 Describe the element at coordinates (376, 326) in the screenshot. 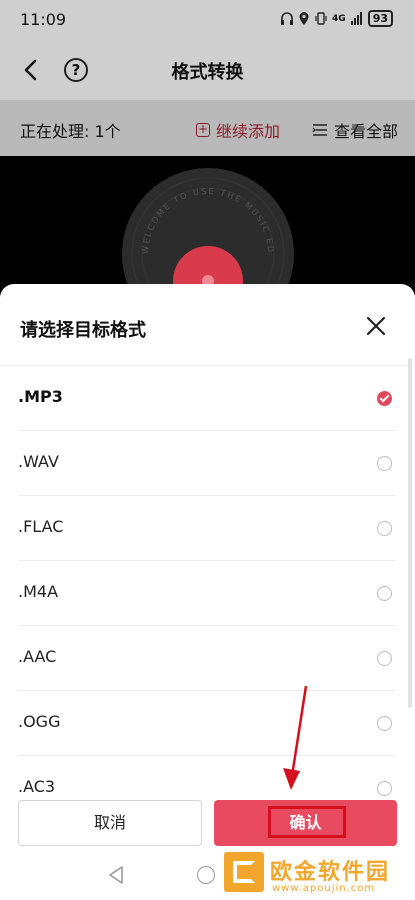

I see `close-icon` at that location.